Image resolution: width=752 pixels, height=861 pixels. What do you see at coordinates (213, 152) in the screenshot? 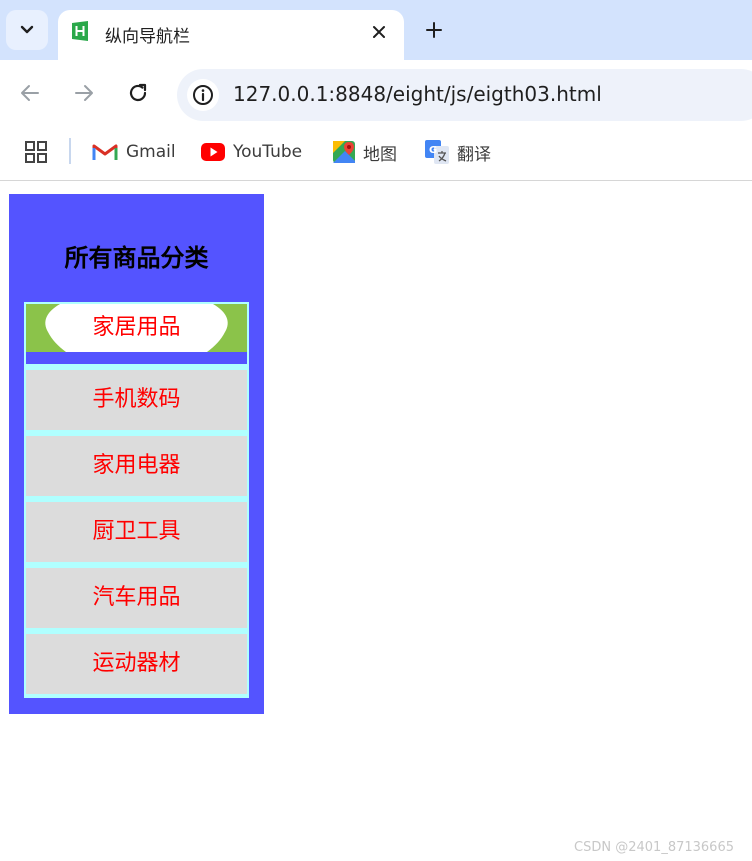
I see `youtube-icon` at bounding box center [213, 152].